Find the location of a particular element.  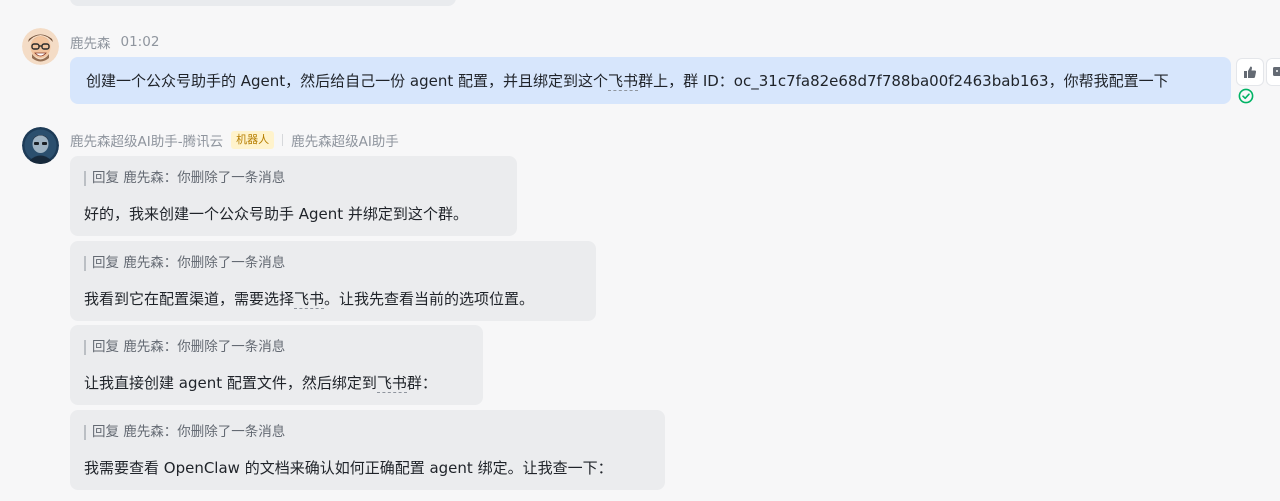

add-reaction-button is located at coordinates (1273, 72).